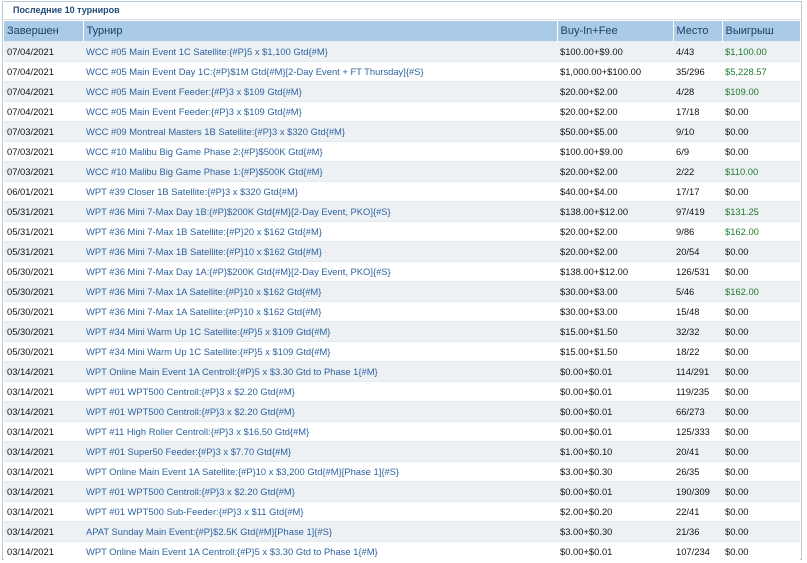  I want to click on cell-completed-date: 07/03/2021, so click(43, 171).